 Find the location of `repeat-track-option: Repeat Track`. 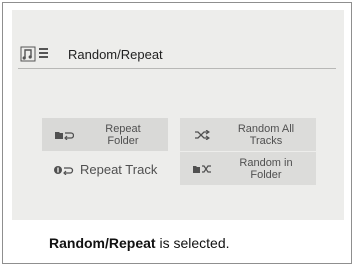

repeat-track-option: Repeat Track is located at coordinates (105, 169).